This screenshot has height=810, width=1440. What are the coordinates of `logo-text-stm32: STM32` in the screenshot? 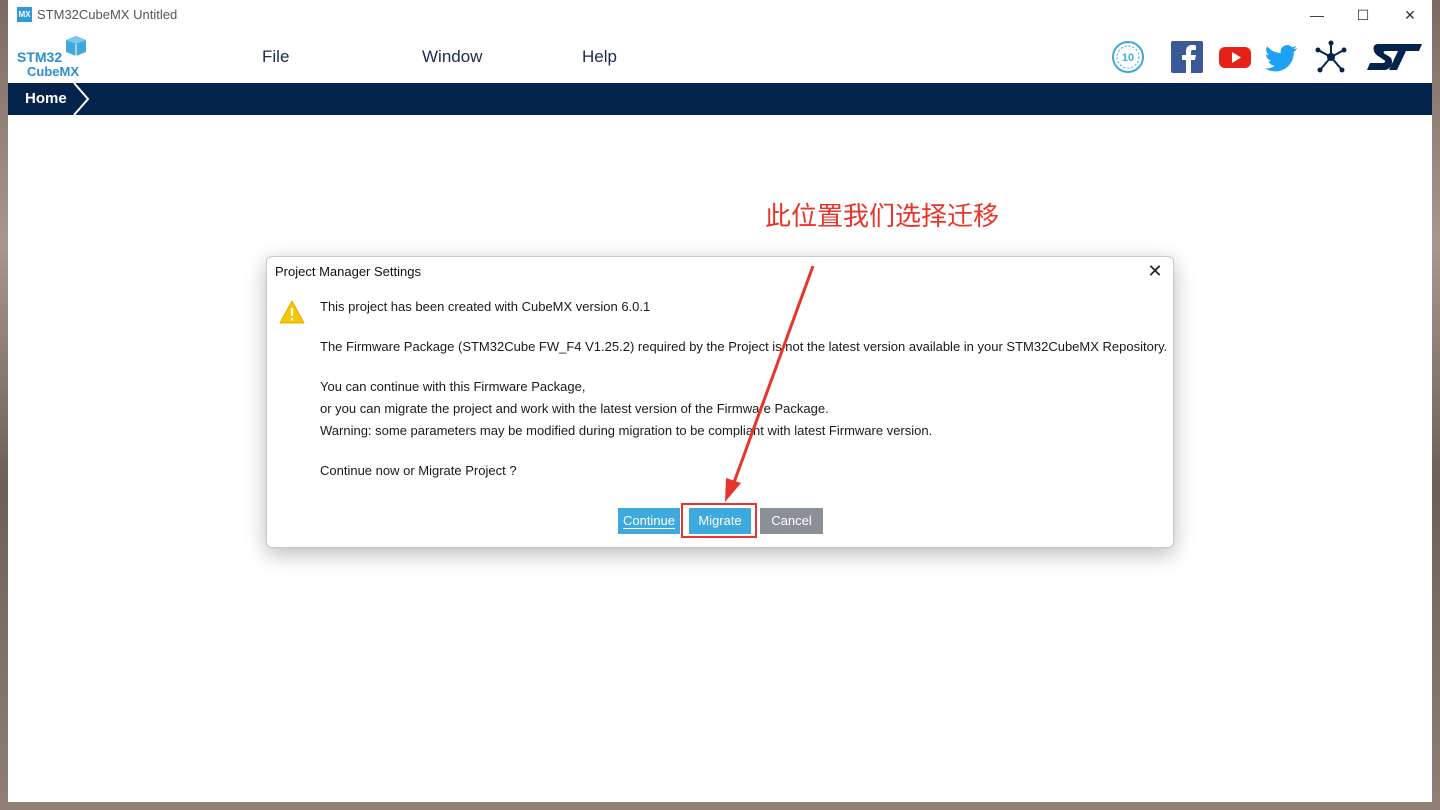 It's located at (40, 57).